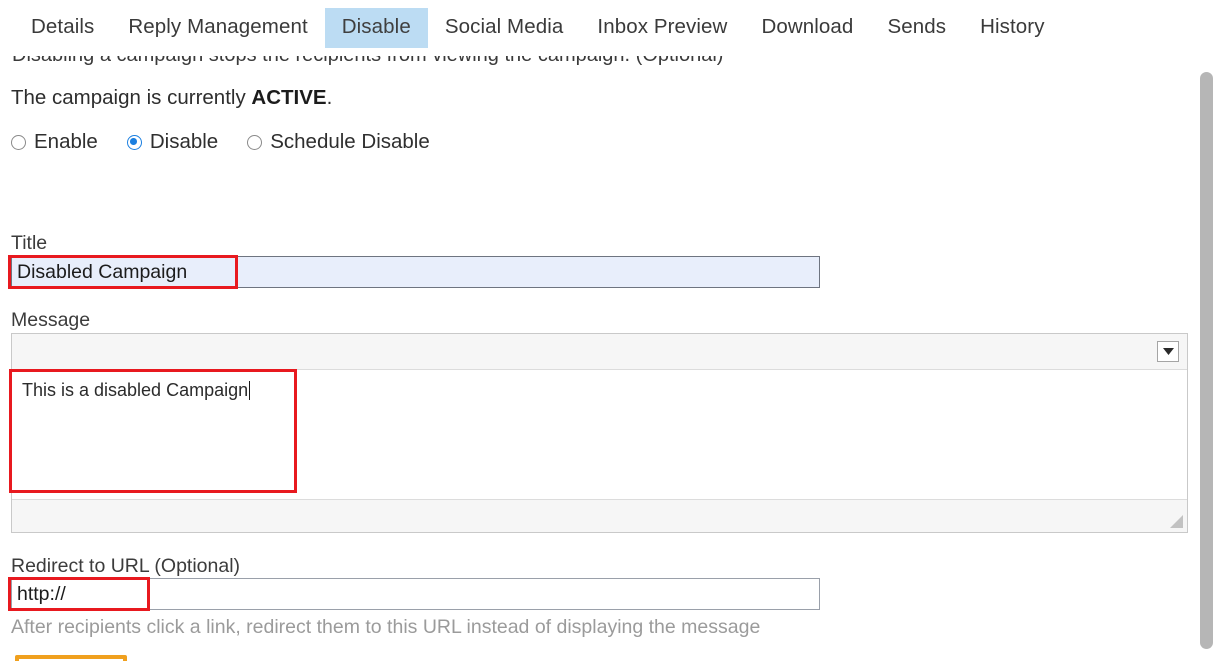 Image resolution: width=1216 pixels, height=661 pixels. What do you see at coordinates (916, 28) in the screenshot?
I see `tab-sends: Sends` at bounding box center [916, 28].